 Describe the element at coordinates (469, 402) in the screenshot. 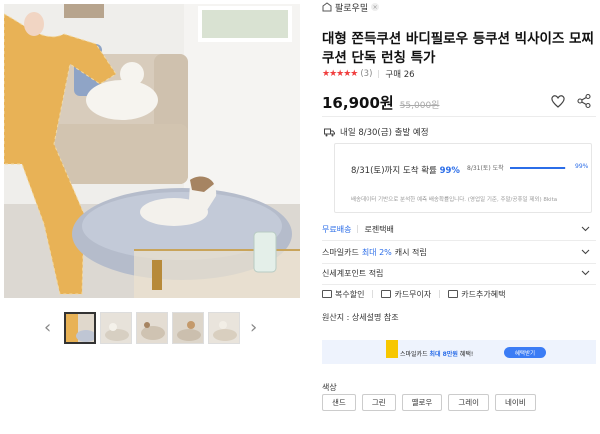

I see `color-chip-gray: 그레이` at that location.